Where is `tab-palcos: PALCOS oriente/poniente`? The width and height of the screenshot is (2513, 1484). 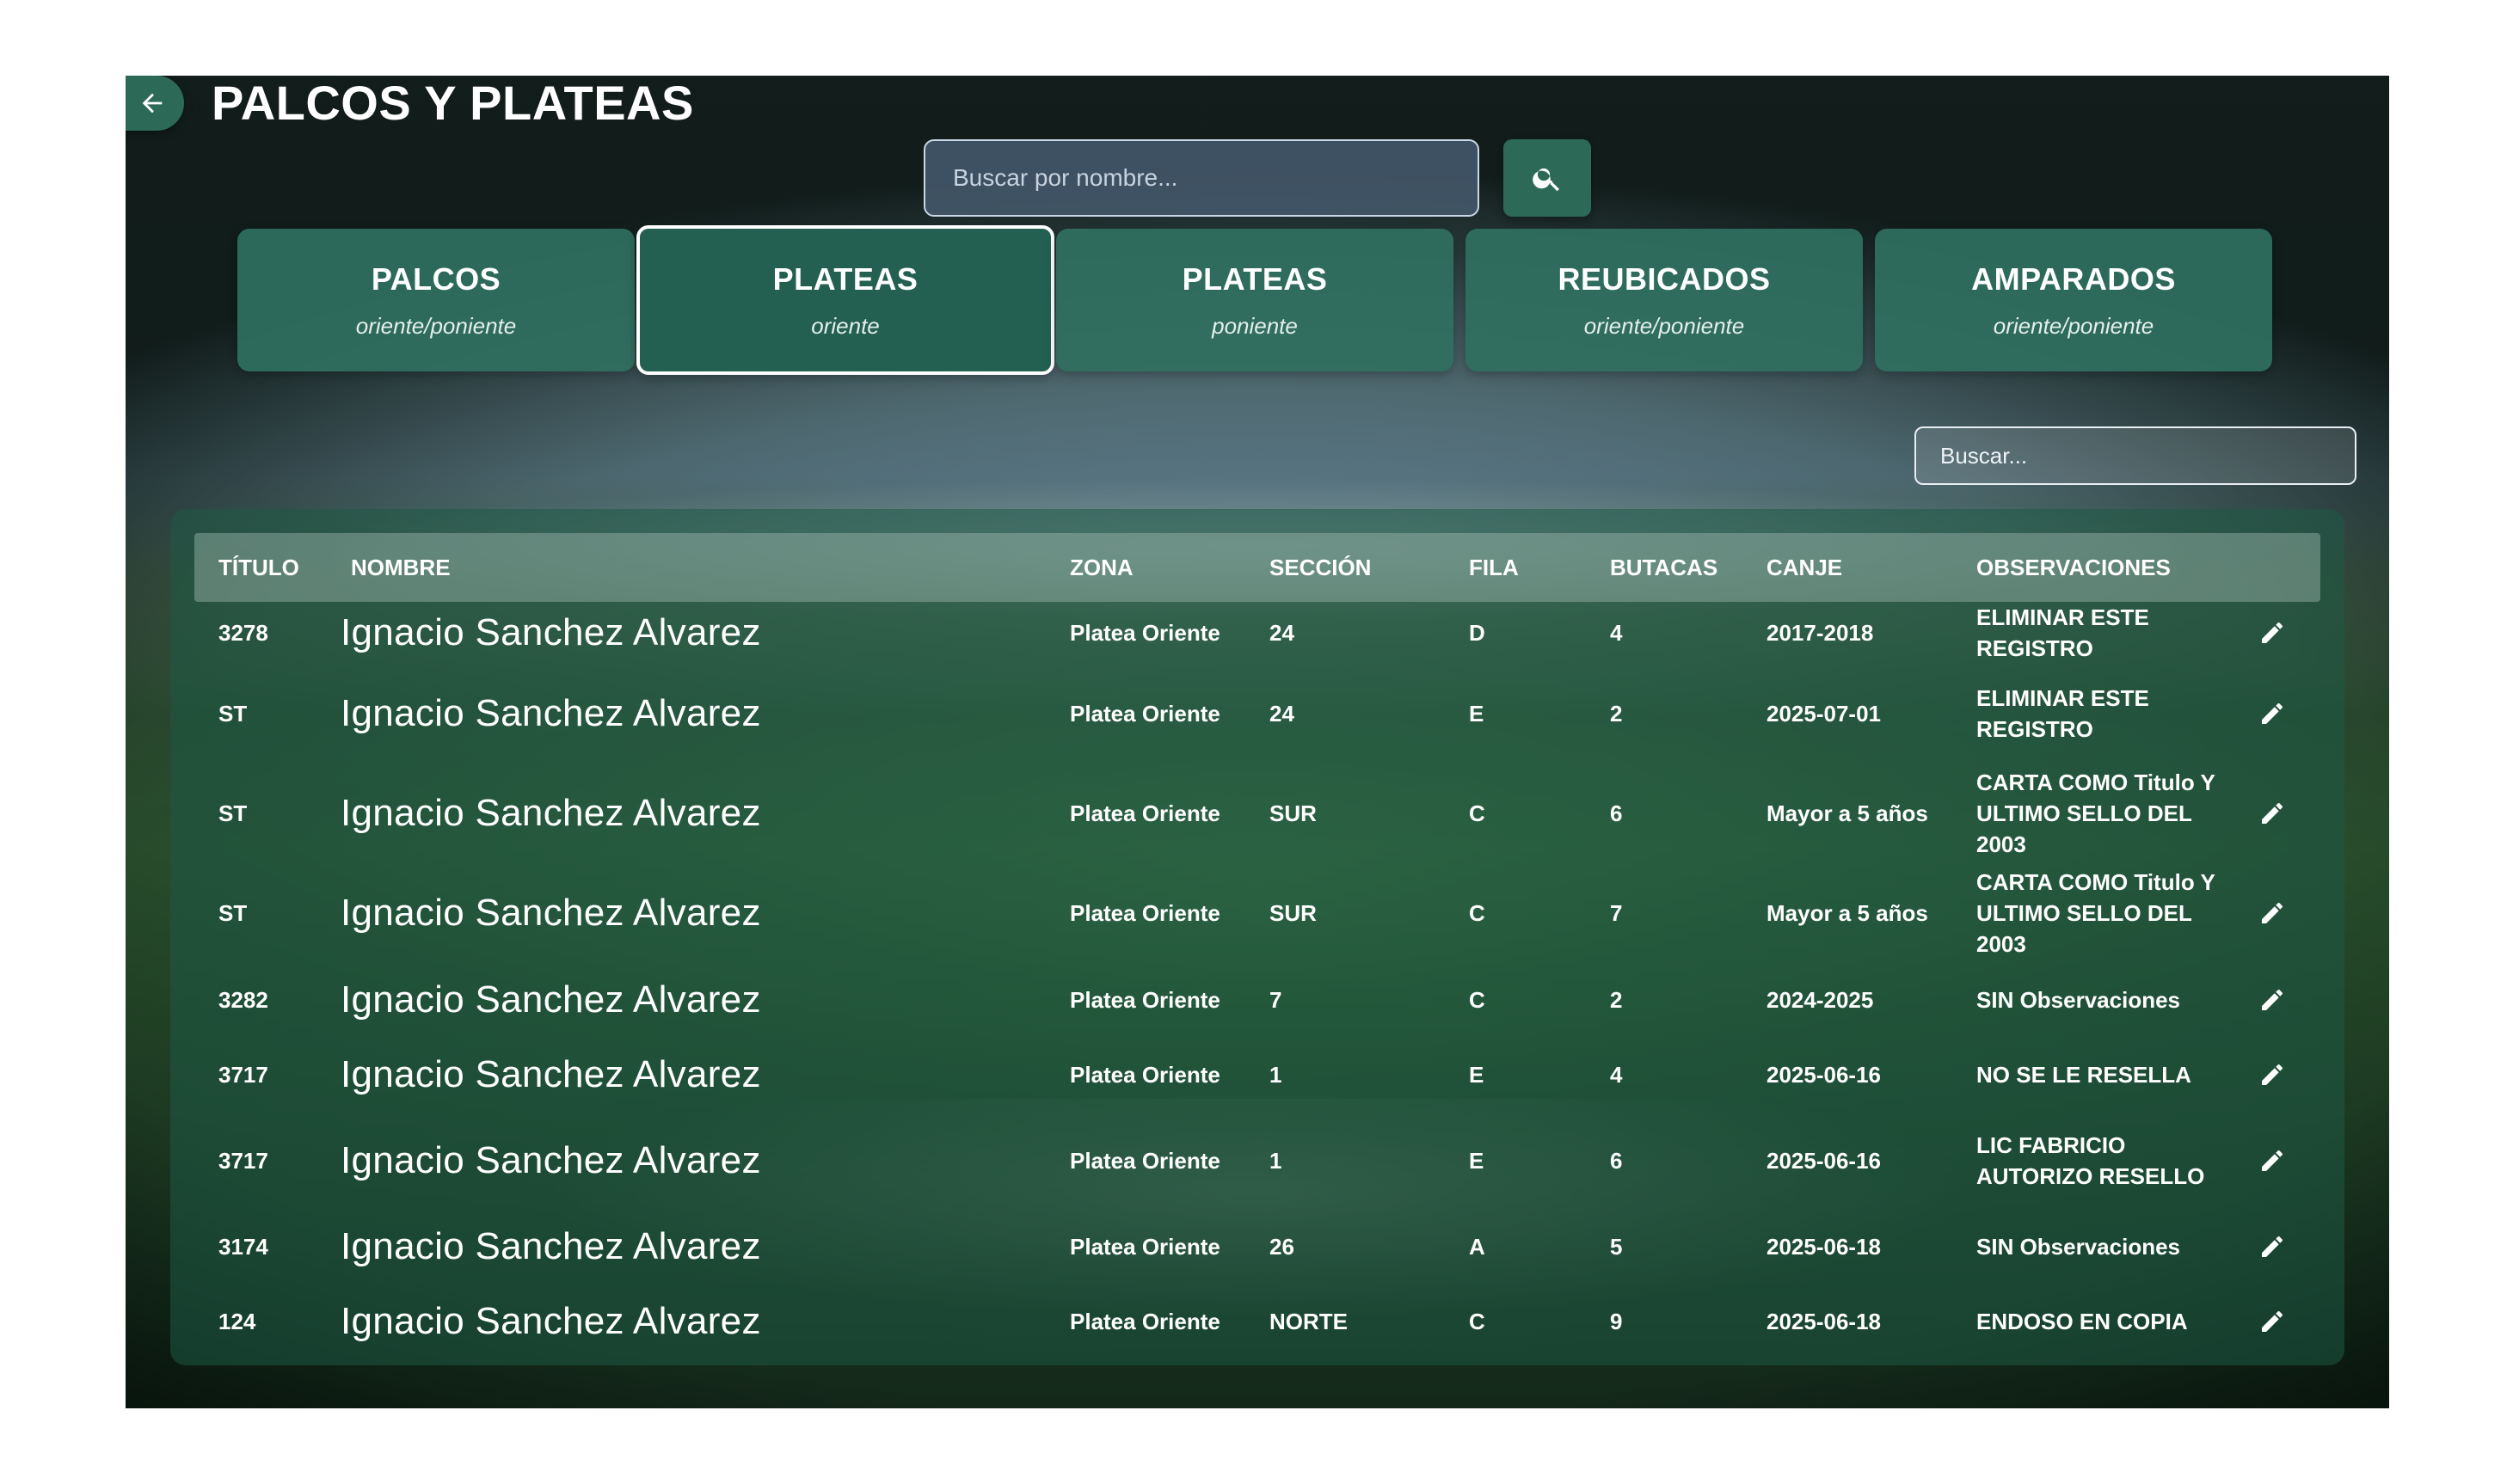 tab-palcos: PALCOS oriente/poniente is located at coordinates (436, 300).